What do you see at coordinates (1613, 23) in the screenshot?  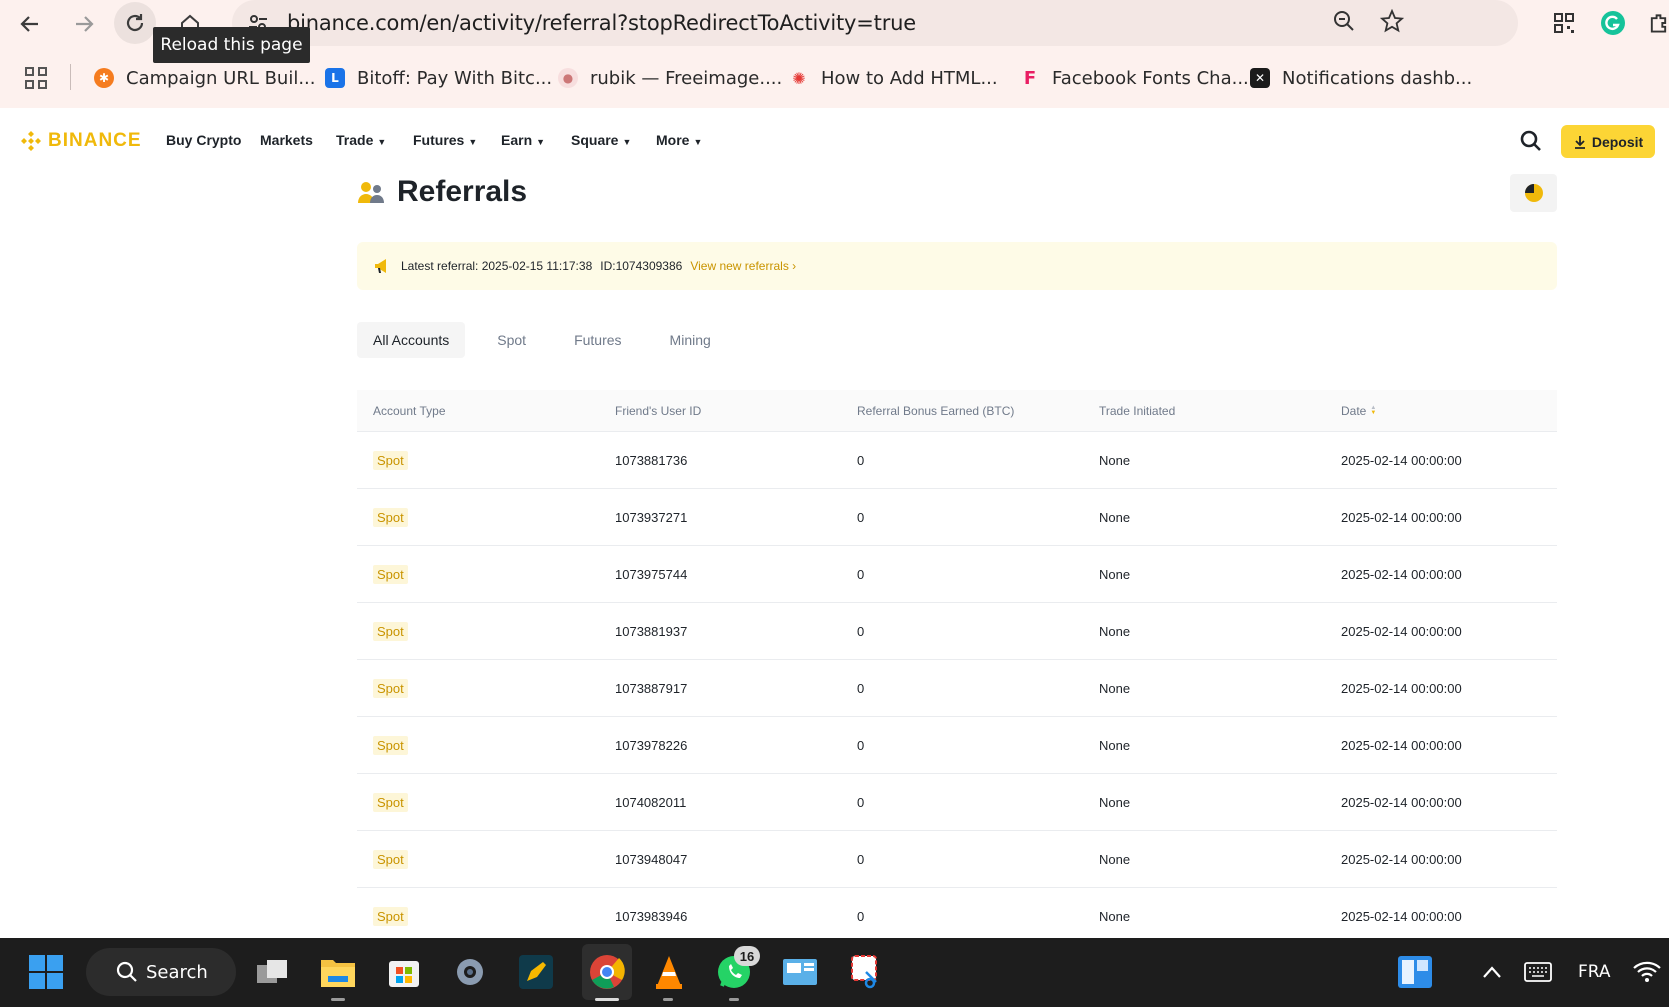 I see `grammarly-icon` at bounding box center [1613, 23].